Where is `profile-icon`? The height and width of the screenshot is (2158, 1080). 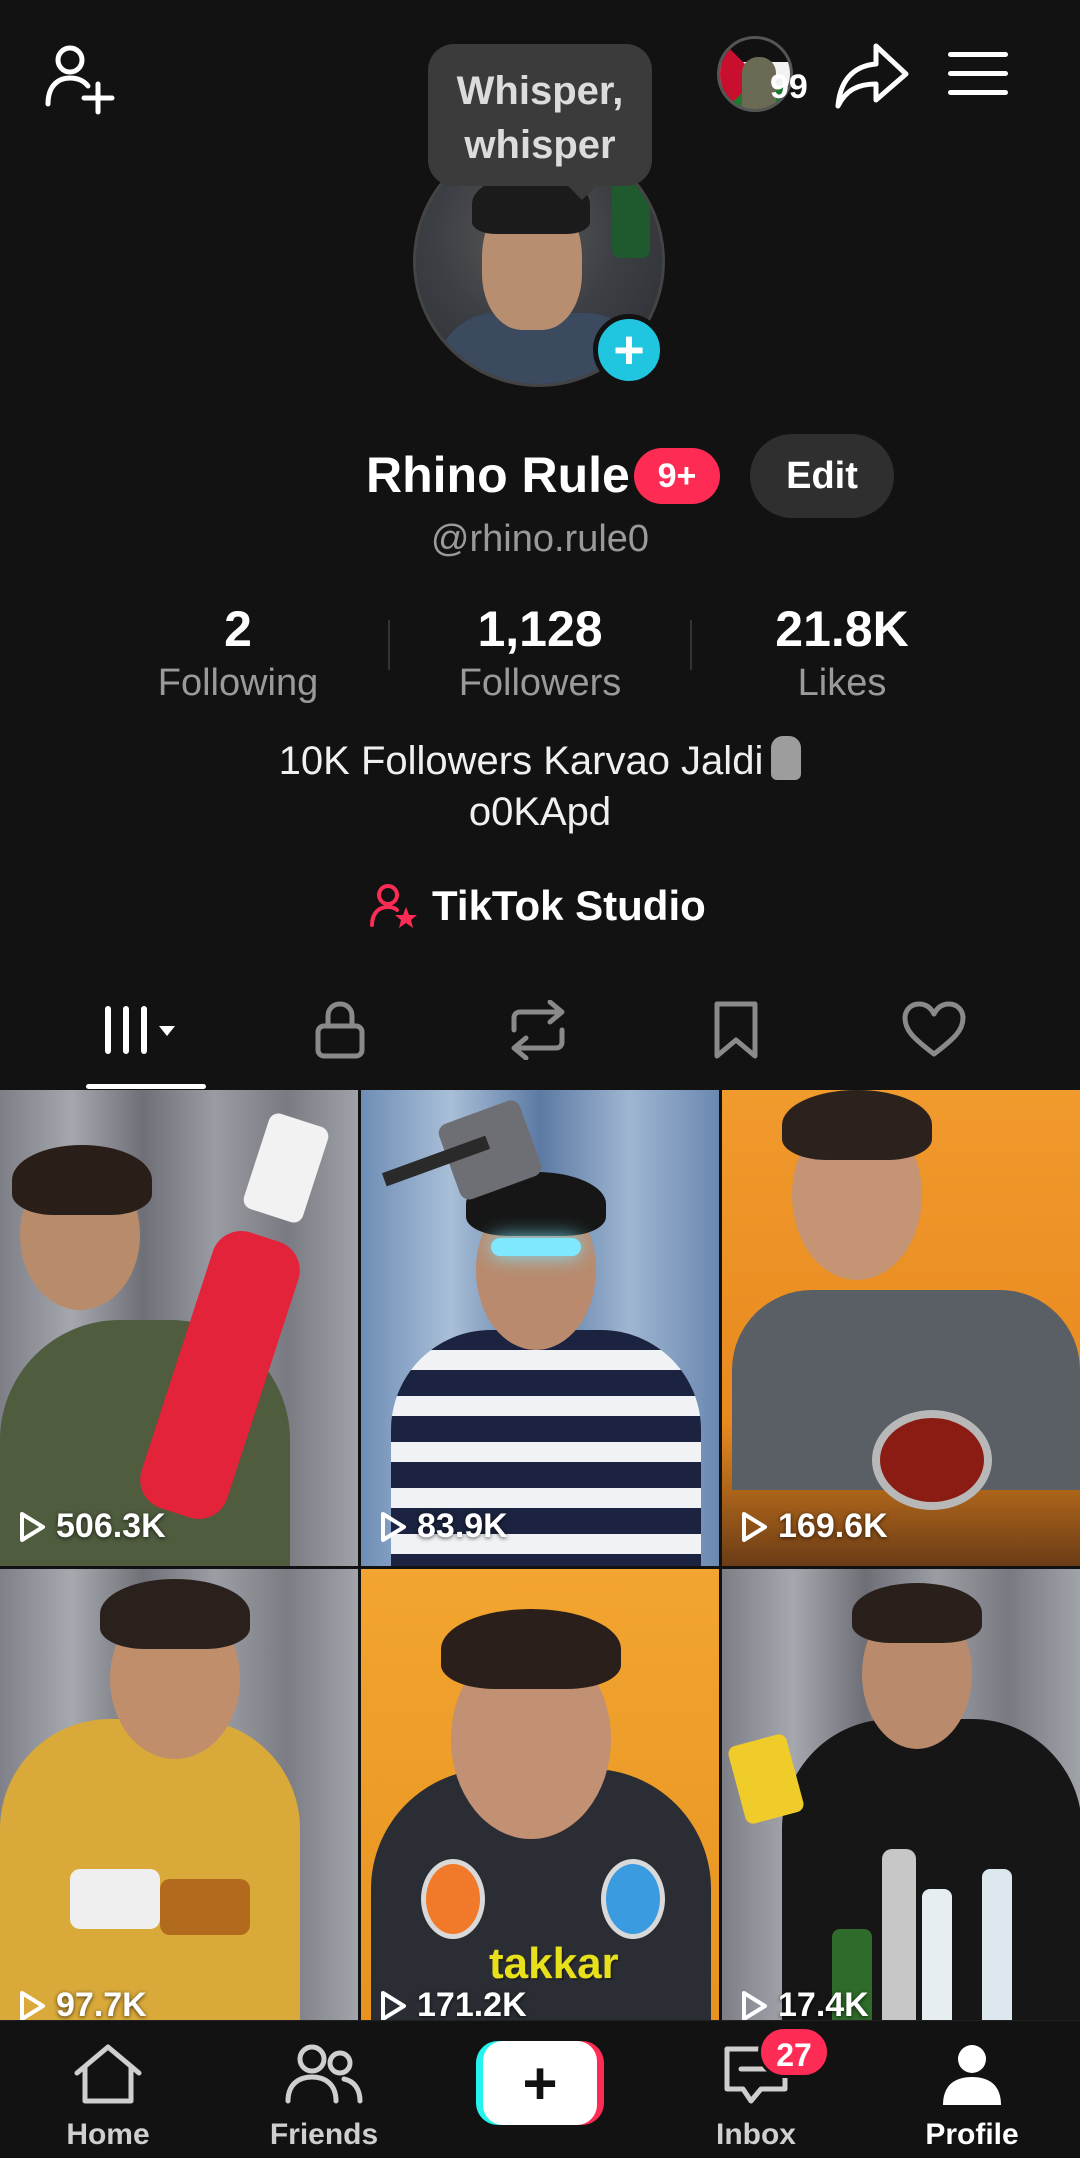 profile-icon is located at coordinates (972, 2075).